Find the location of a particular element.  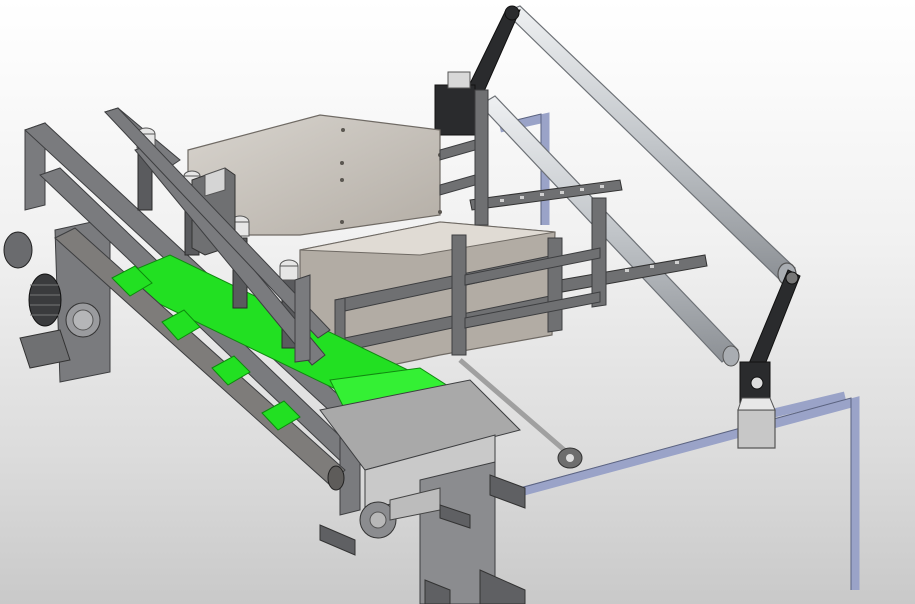

right-arm-base-block is located at coordinates (756, 423).